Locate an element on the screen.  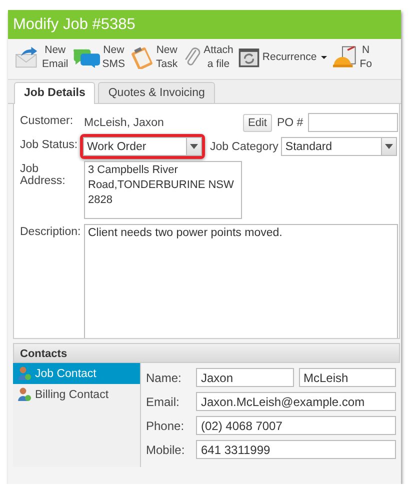
toolbar-button: Attach a file is located at coordinates (208, 57).